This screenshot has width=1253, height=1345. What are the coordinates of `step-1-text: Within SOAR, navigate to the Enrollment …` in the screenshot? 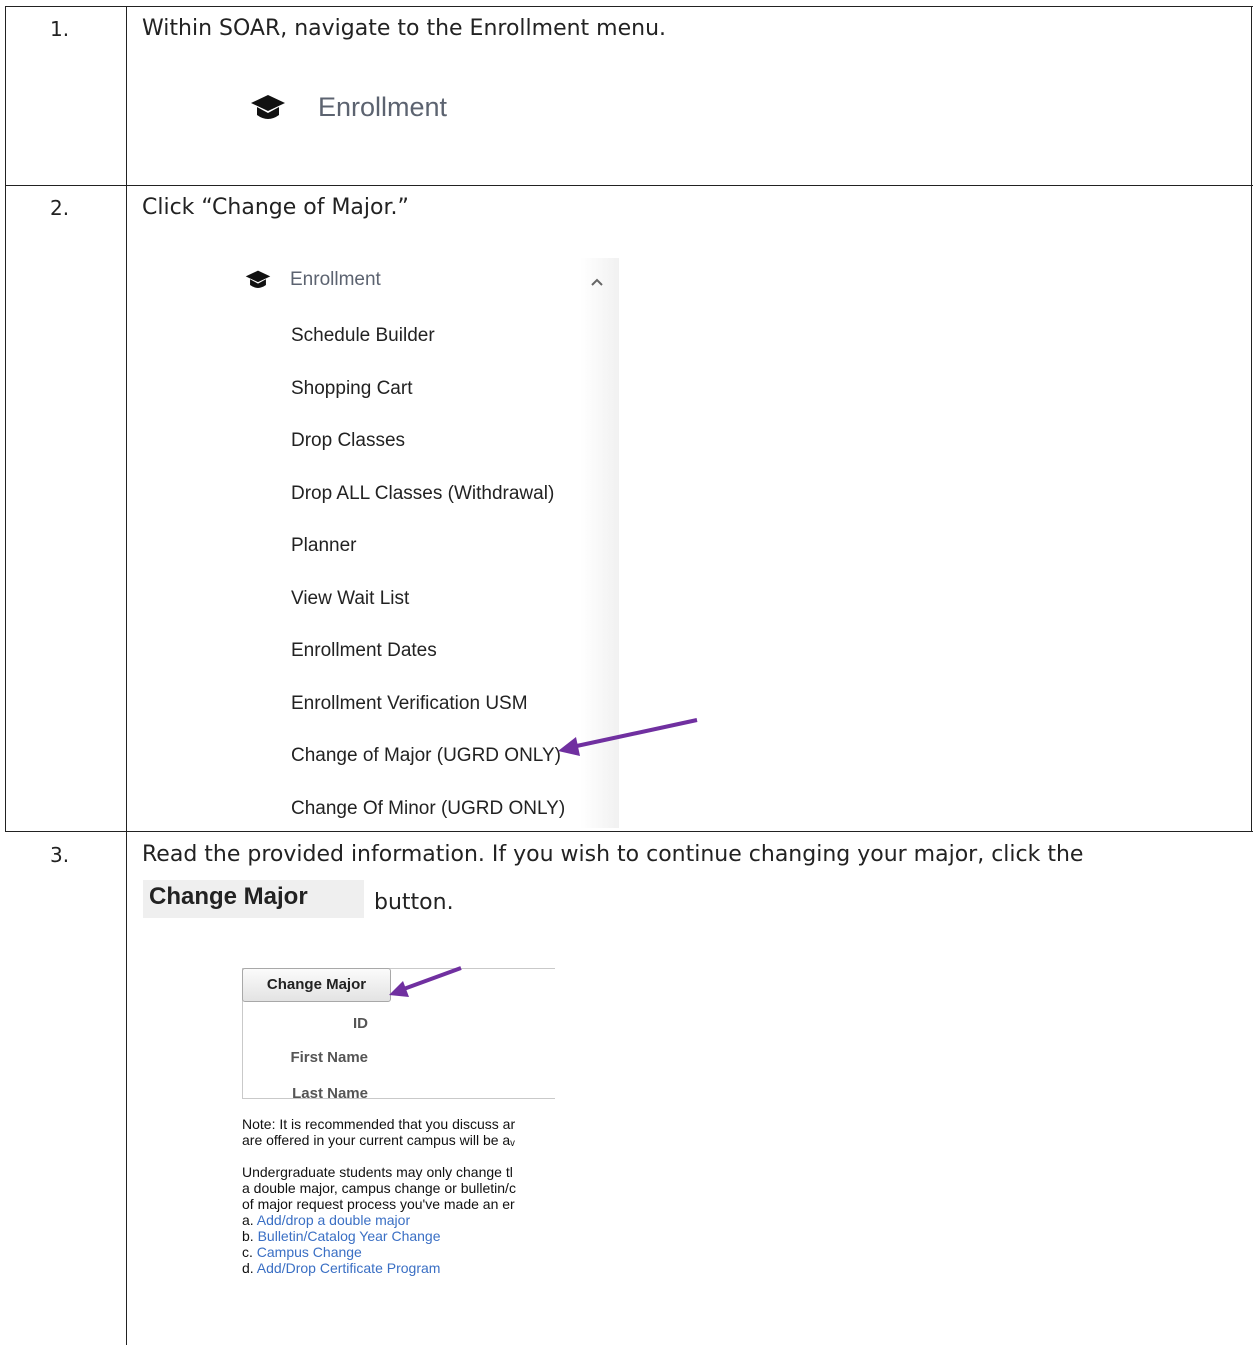 It's located at (404, 28).